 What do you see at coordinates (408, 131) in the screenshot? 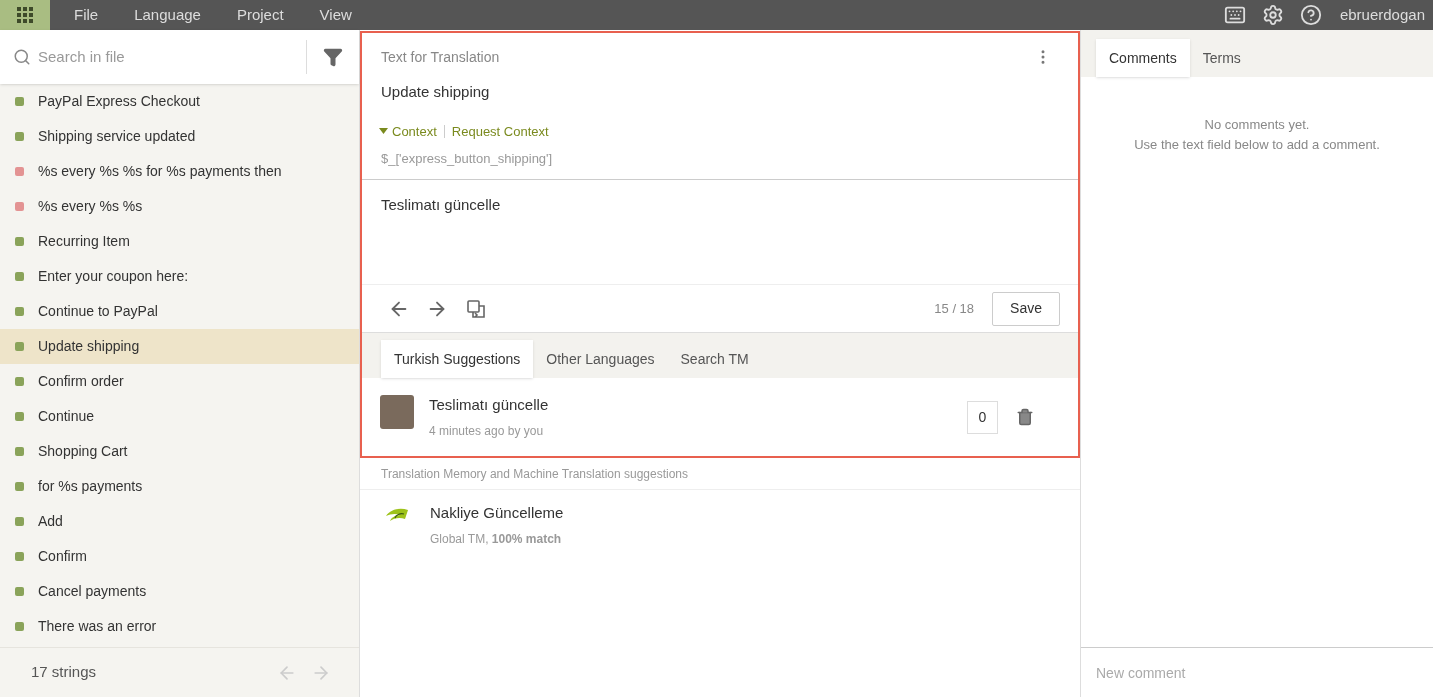
I see `context-toggle: Context` at bounding box center [408, 131].